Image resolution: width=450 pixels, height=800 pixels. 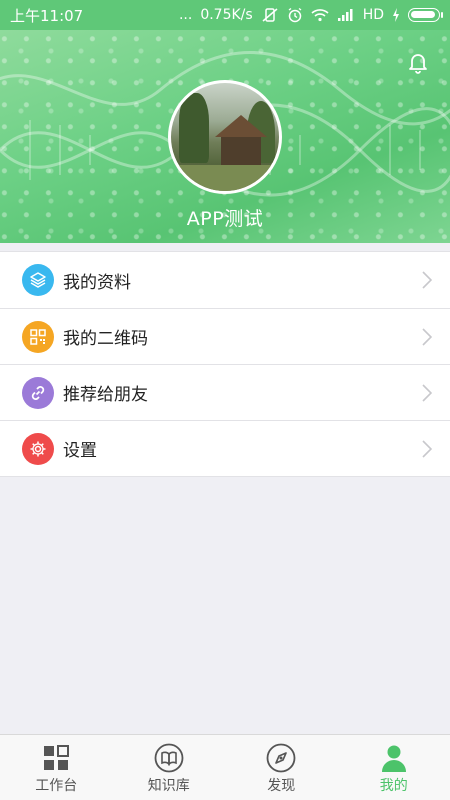 What do you see at coordinates (225, 448) in the screenshot?
I see `menu-item-settings: 设置` at bounding box center [225, 448].